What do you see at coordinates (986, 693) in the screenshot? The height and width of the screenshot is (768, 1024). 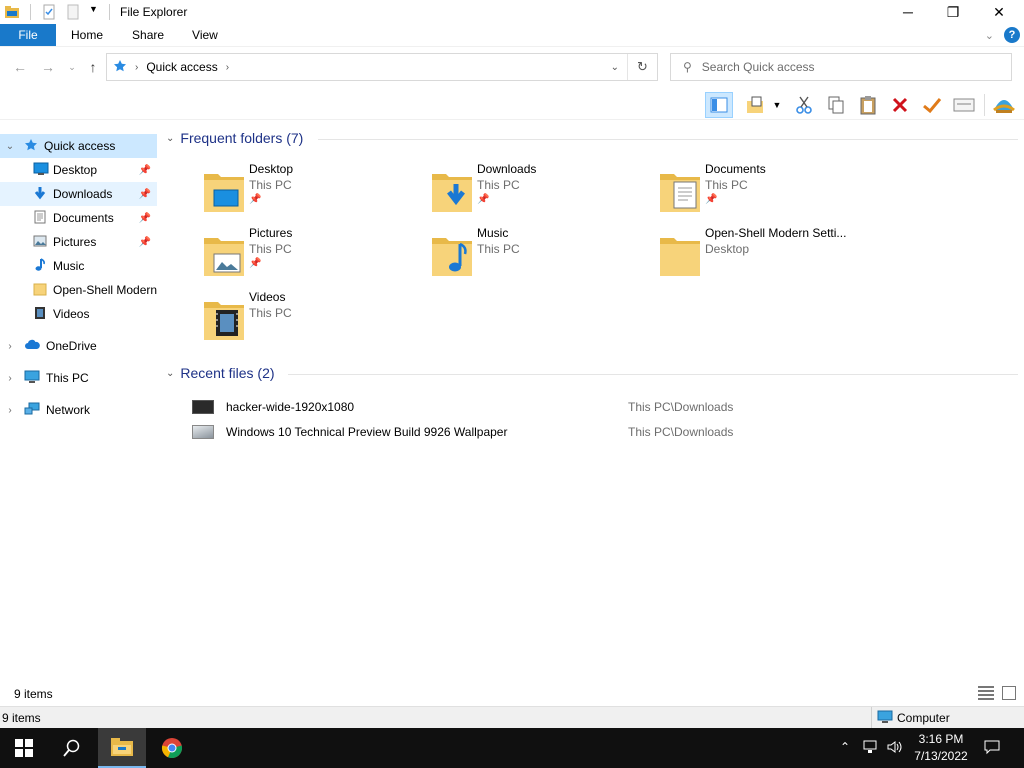 I see `details-view-icon` at bounding box center [986, 693].